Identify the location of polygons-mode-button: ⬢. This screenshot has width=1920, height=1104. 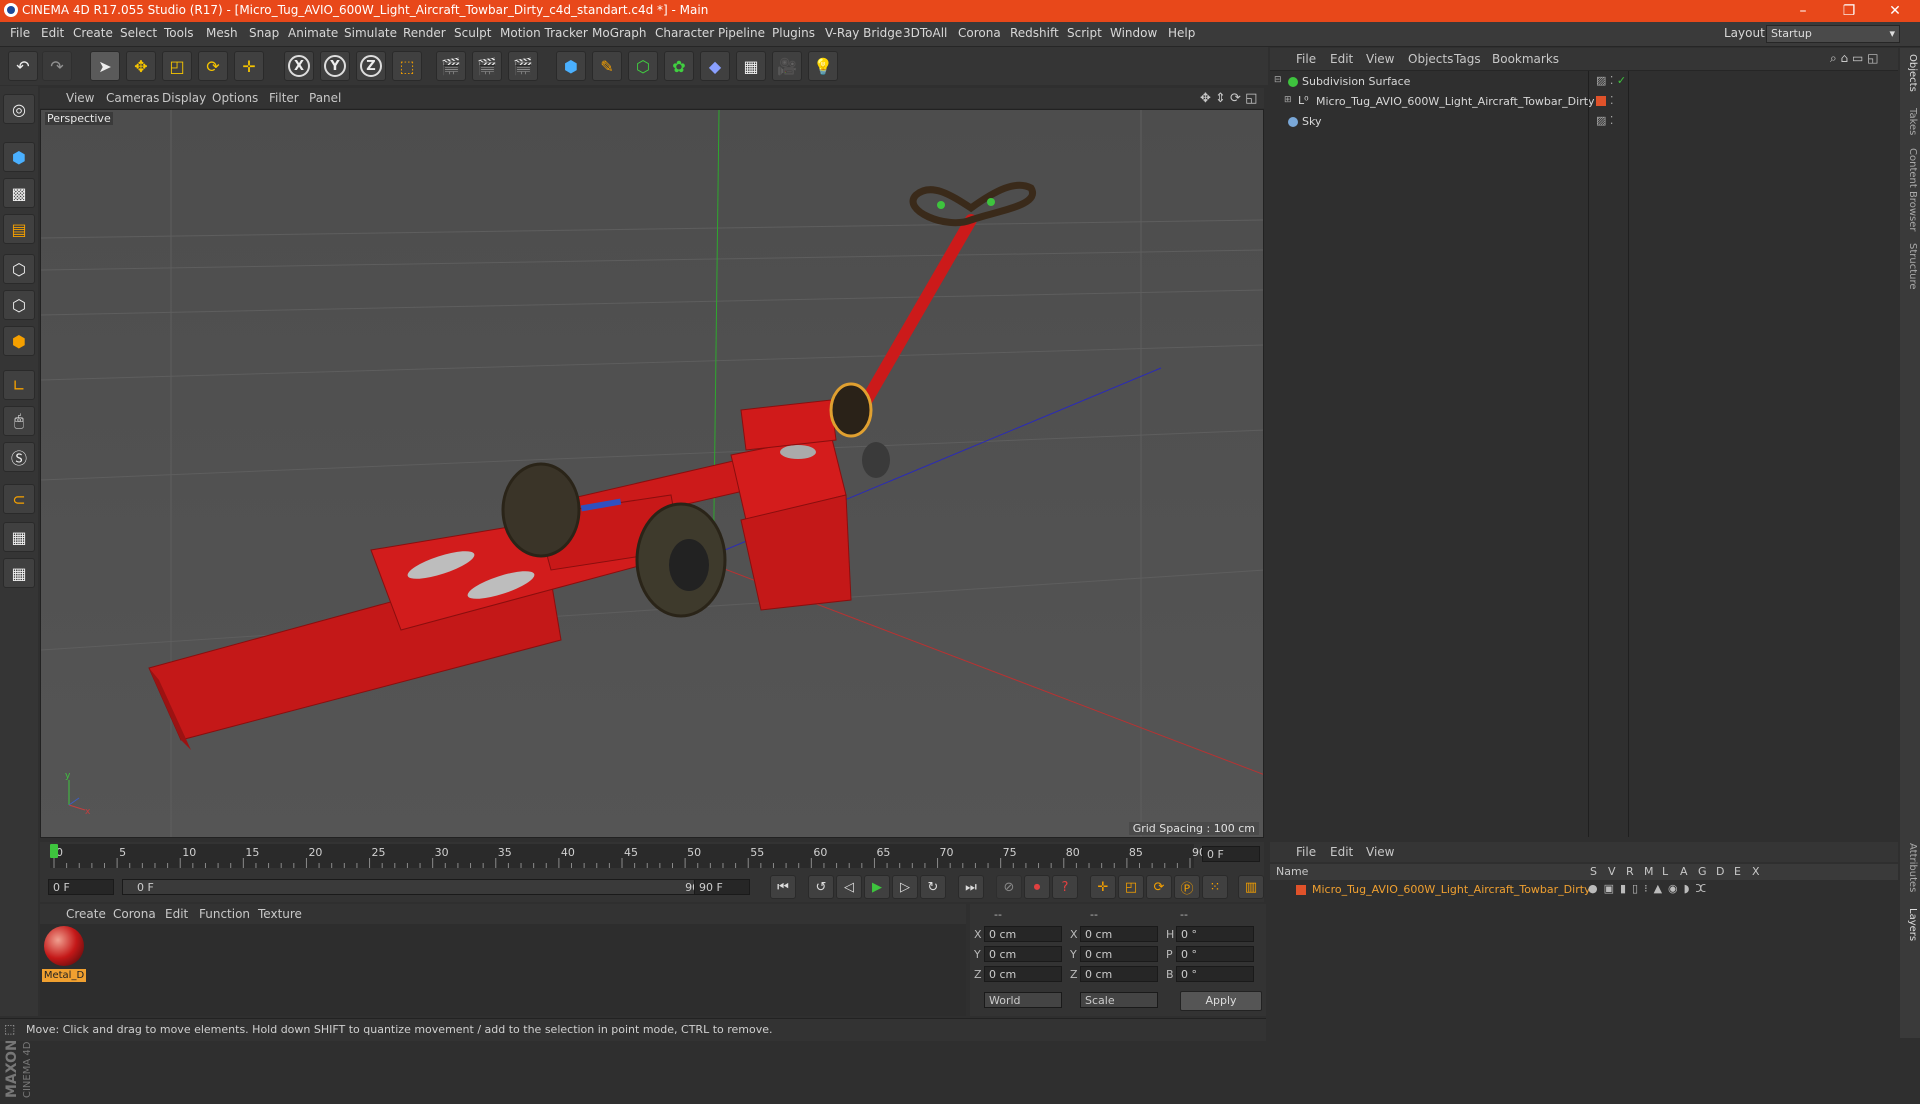
(19, 341).